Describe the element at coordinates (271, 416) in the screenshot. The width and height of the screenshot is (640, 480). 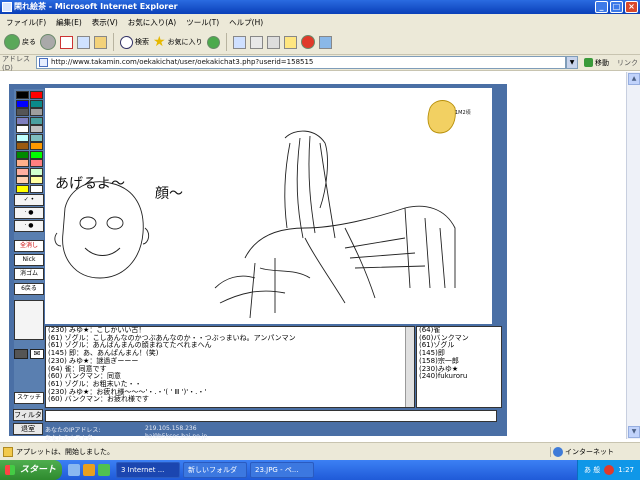
I see `chat-input` at that location.